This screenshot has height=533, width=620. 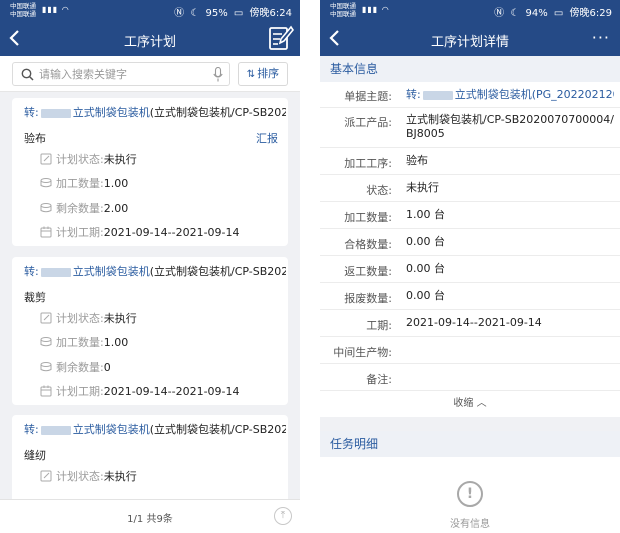 What do you see at coordinates (470, 350) in the screenshot?
I see `field-intermediate: 中间生产物:` at bounding box center [470, 350].